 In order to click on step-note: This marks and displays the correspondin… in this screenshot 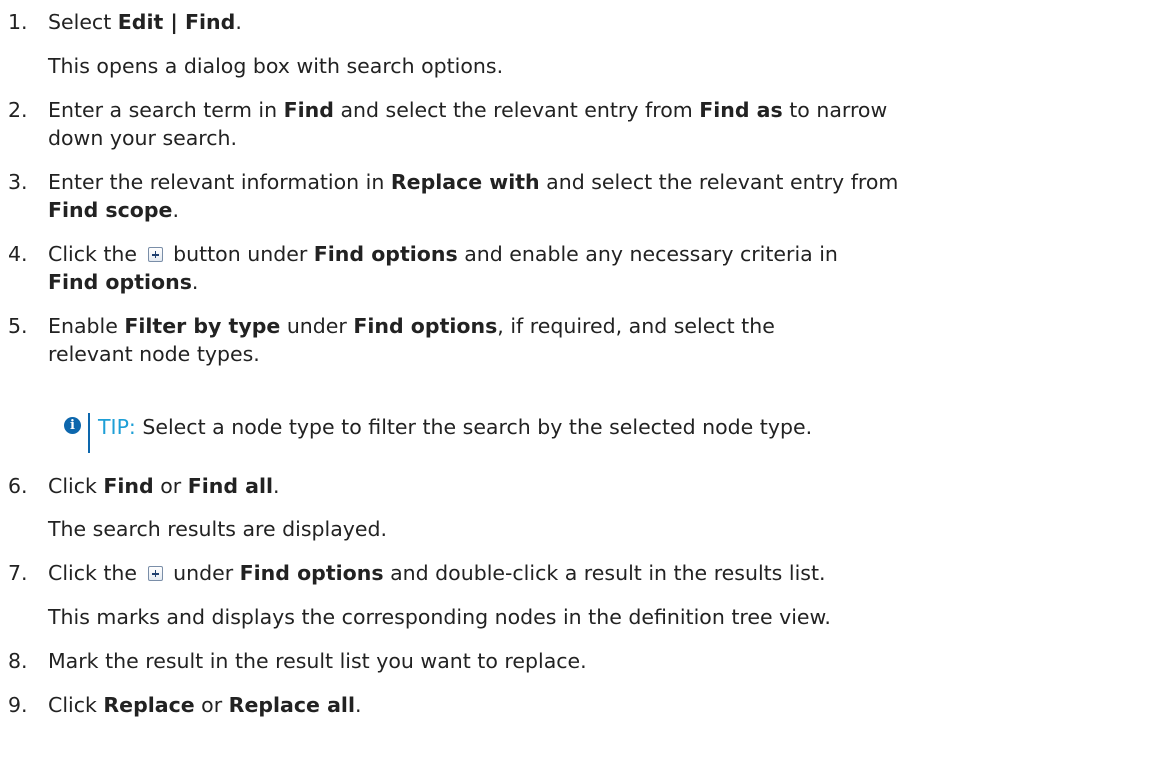, I will do `click(439, 617)`.